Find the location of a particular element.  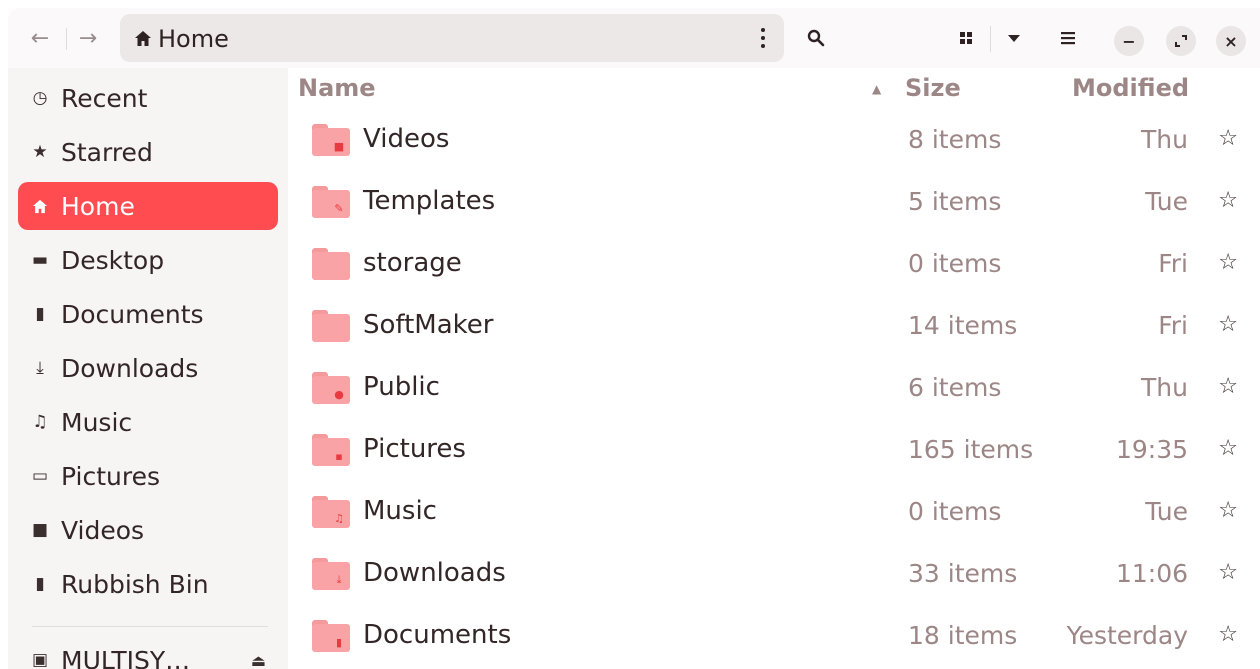

chevron-down-icon is located at coordinates (1014, 38).